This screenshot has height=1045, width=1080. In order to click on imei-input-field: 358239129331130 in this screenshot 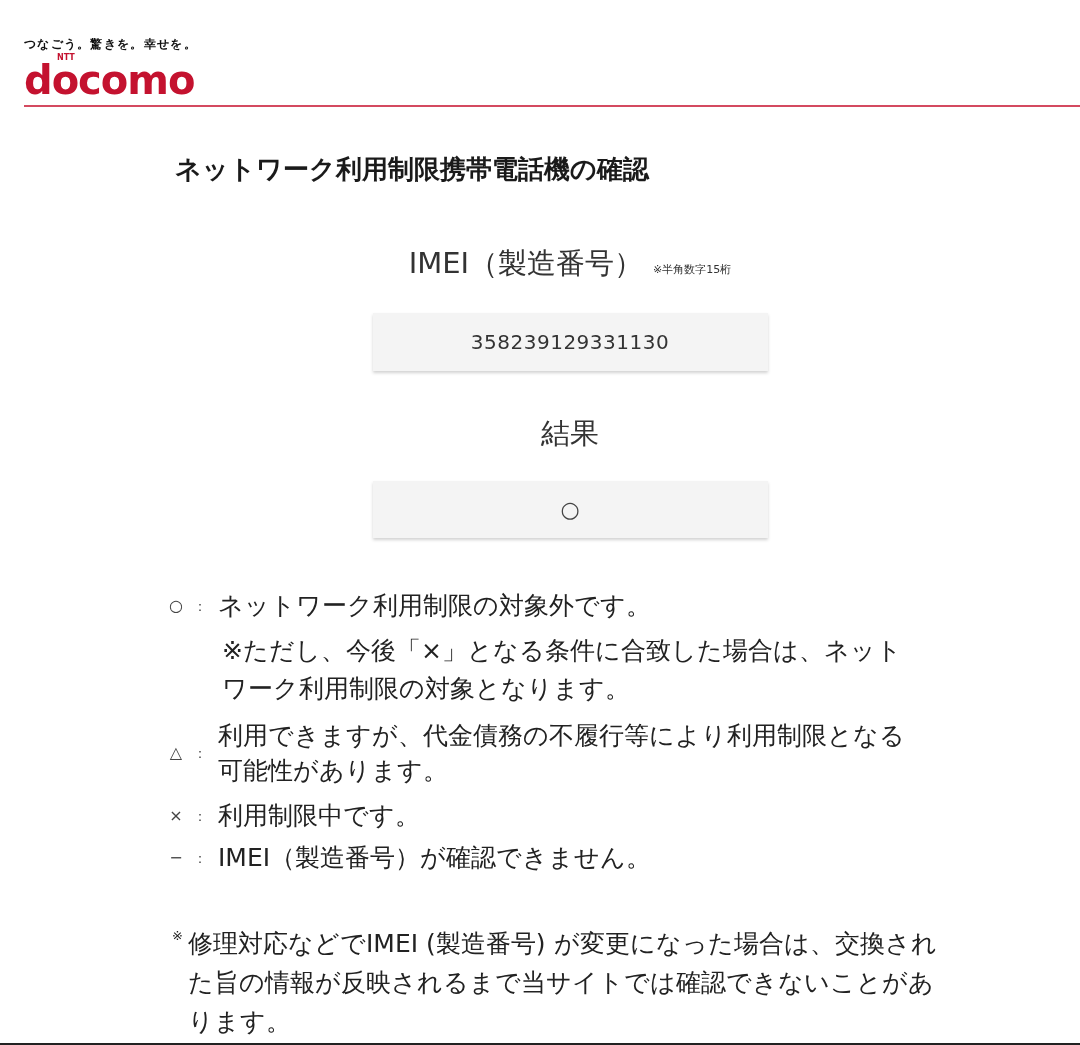, I will do `click(570, 342)`.